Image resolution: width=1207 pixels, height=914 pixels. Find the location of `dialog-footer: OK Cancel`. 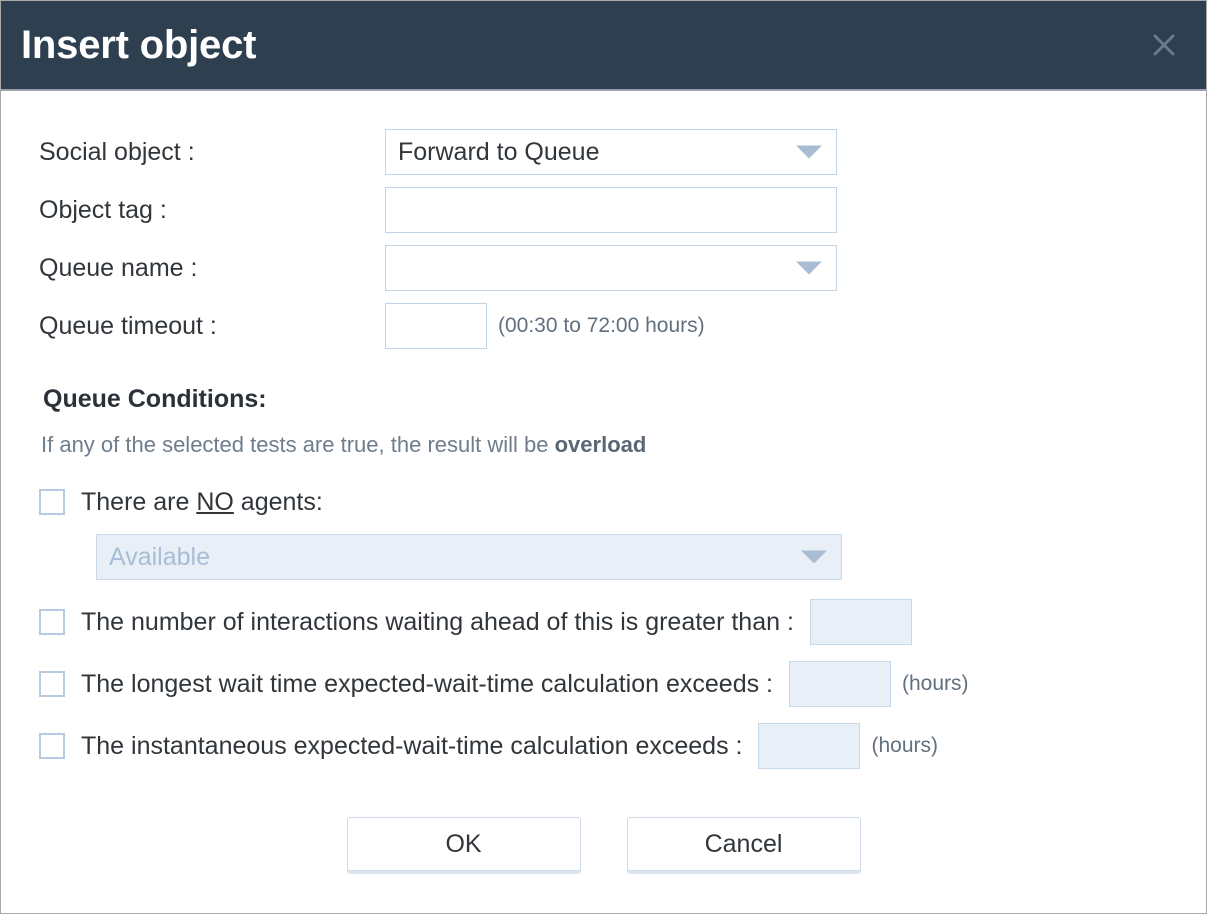

dialog-footer: OK Cancel is located at coordinates (603, 844).